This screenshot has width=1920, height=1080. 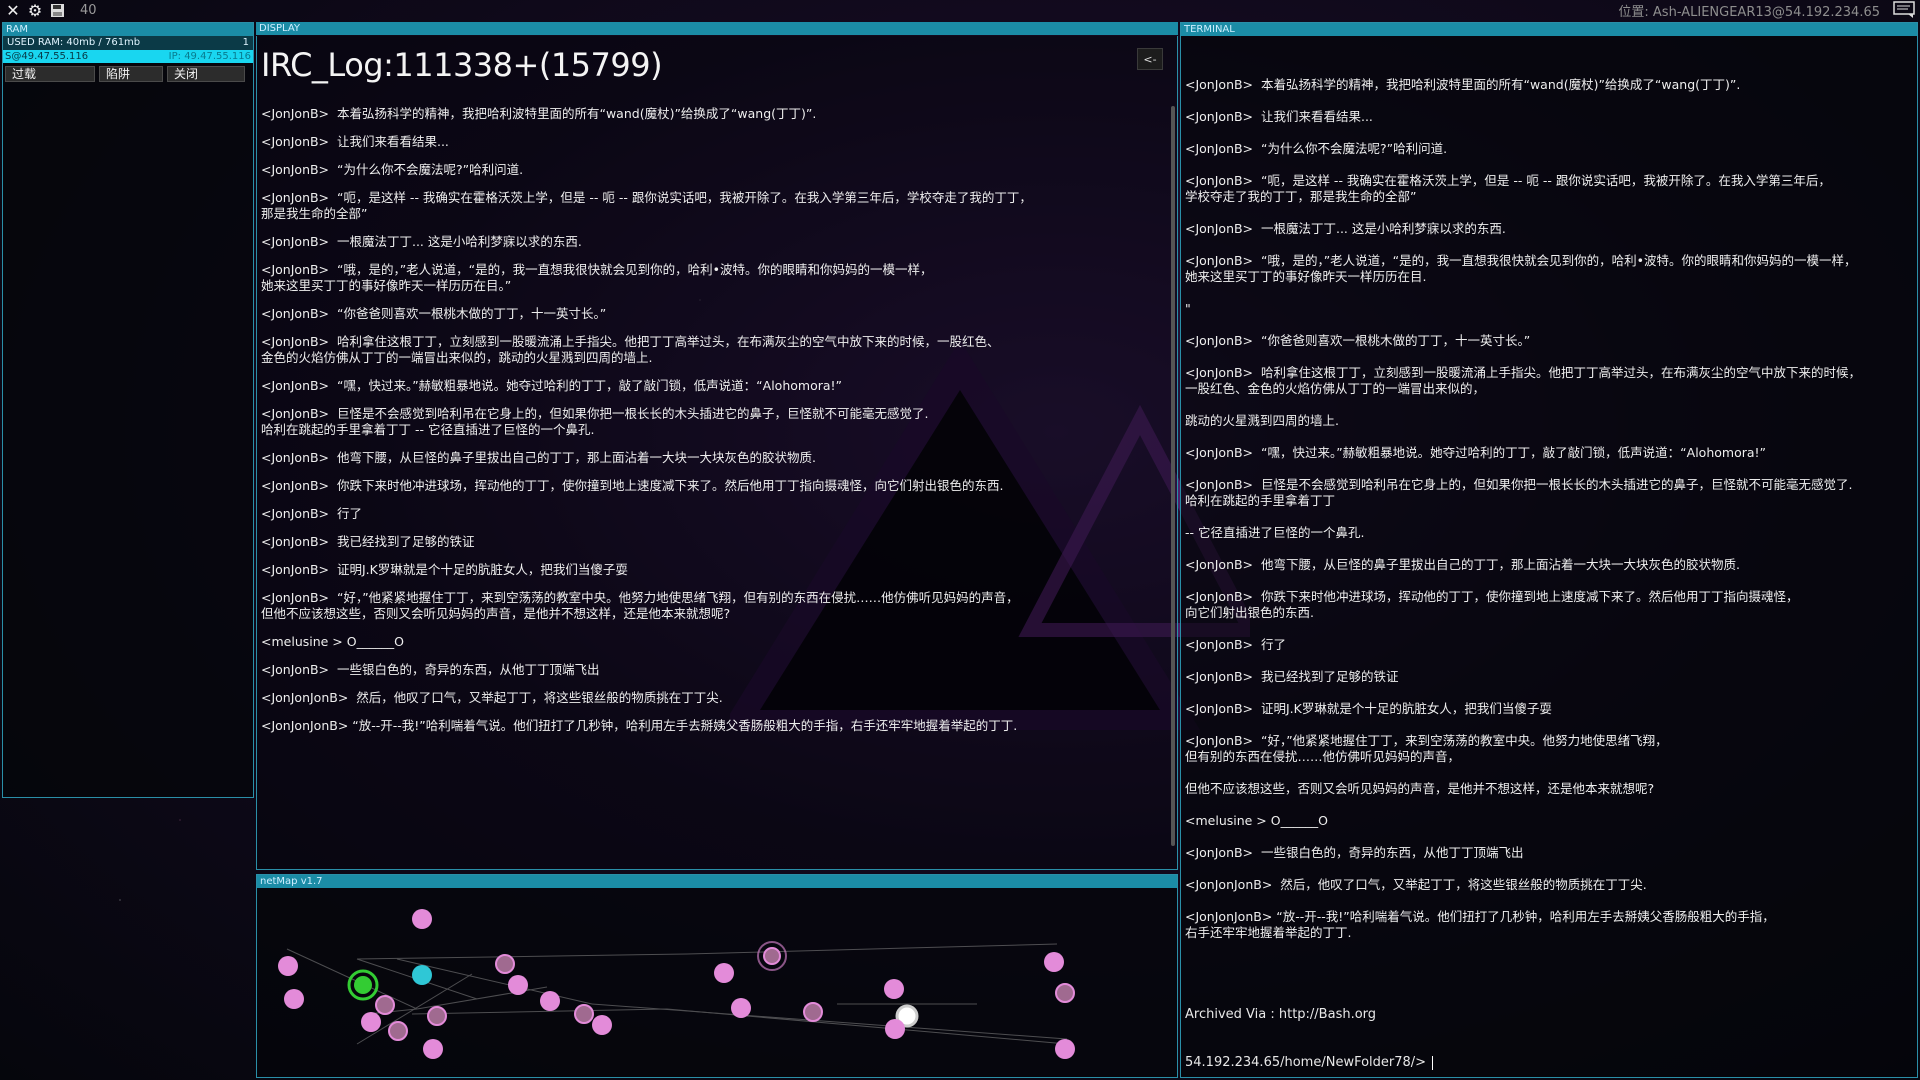 I want to click on terminal-header: TERMINAL, so click(x=1549, y=29).